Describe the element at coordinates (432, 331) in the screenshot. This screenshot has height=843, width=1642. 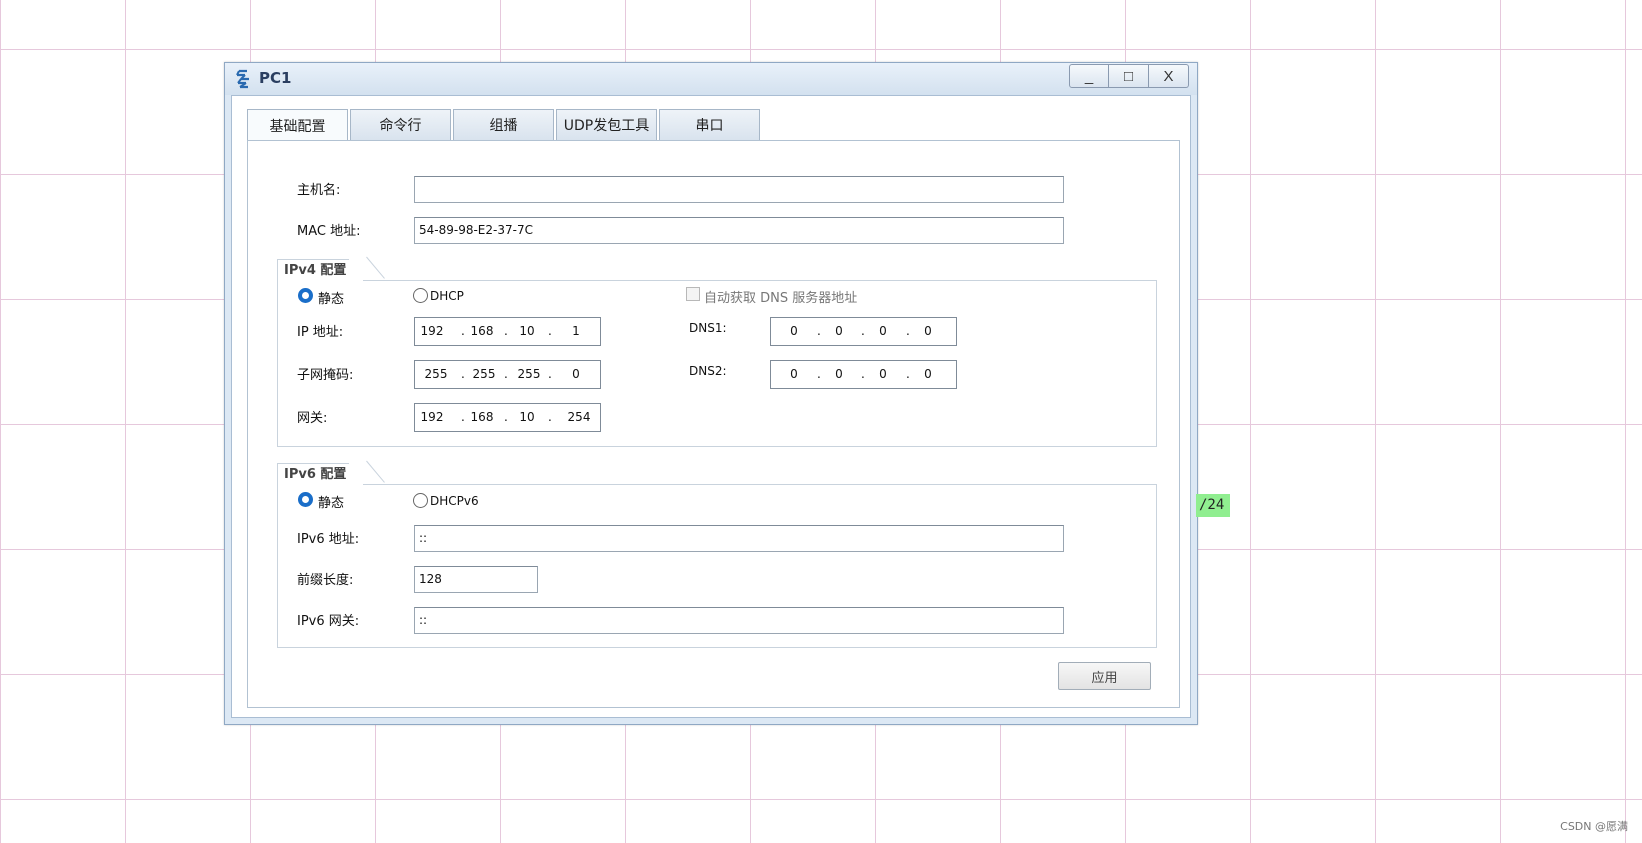
I see `ip-octet: 192` at that location.